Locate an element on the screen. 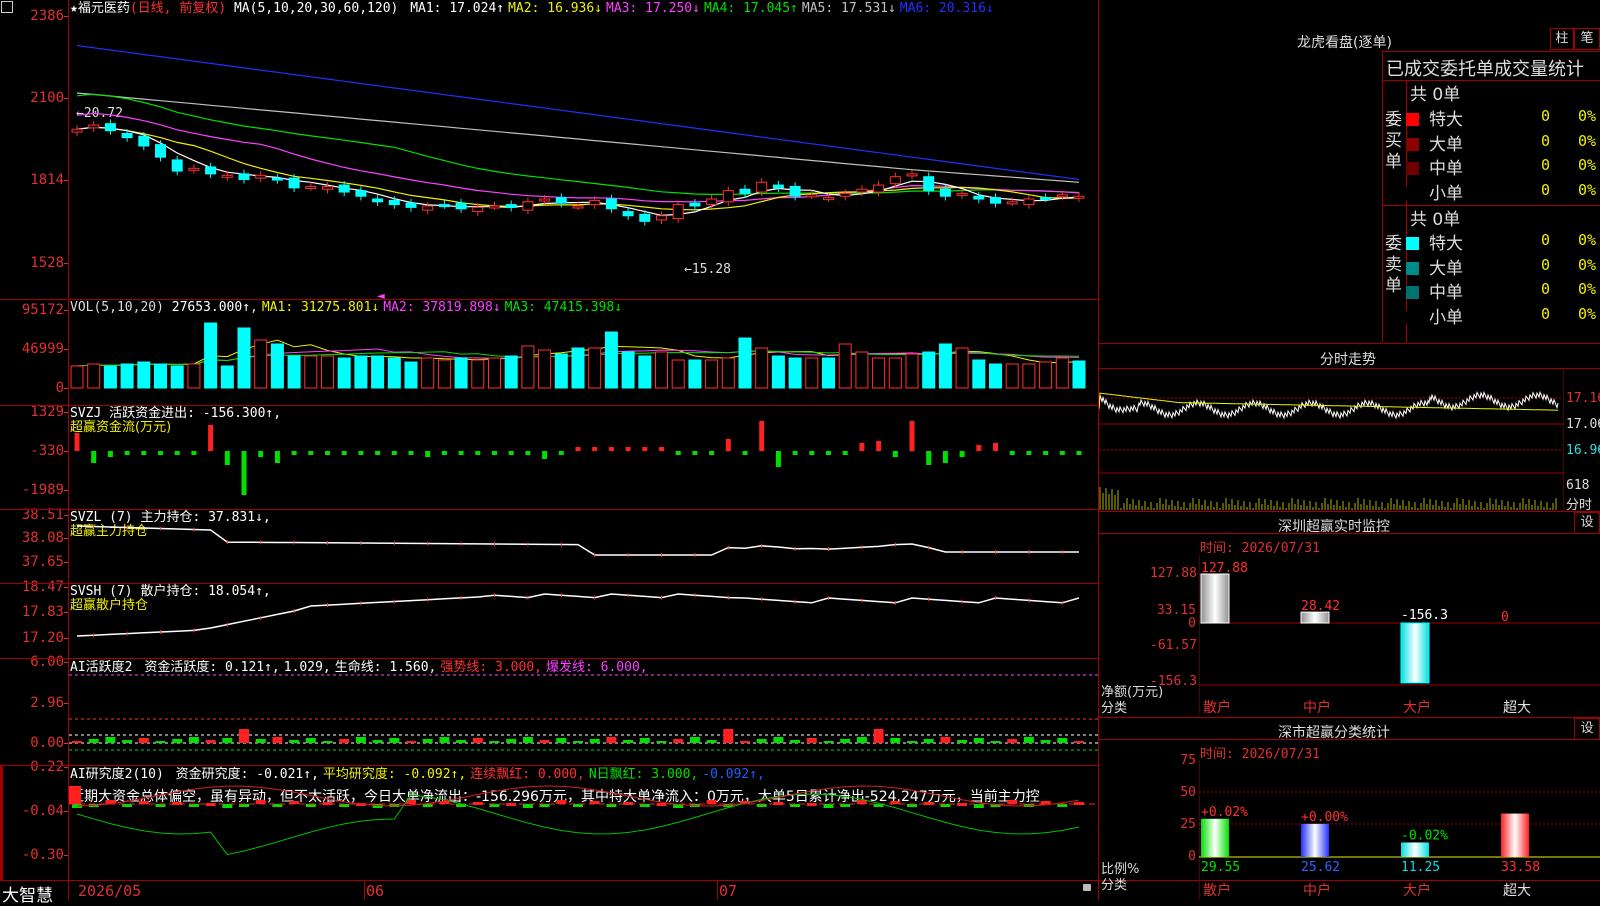  app-name: 大智慧 is located at coordinates (27, 893).